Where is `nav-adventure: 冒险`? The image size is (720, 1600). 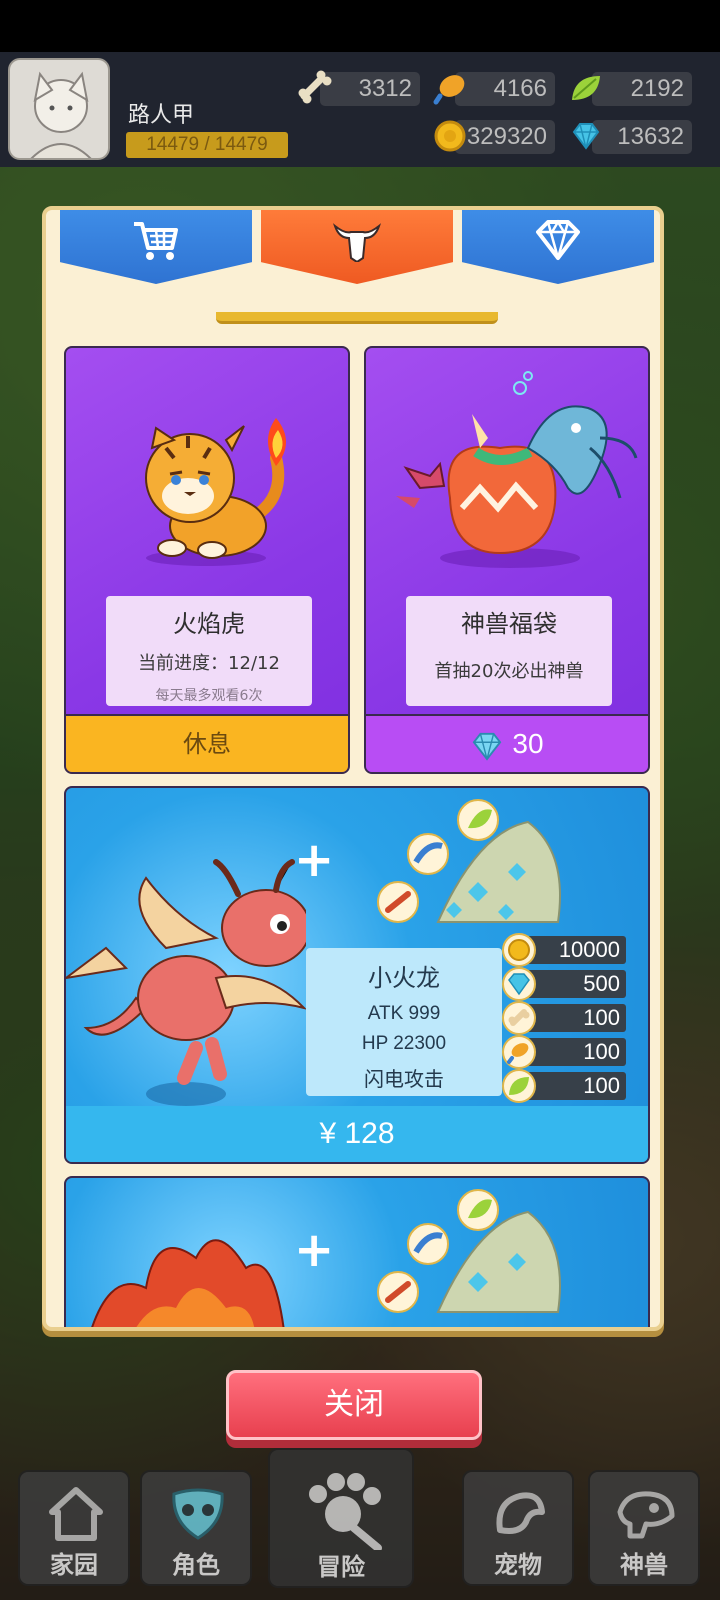 nav-adventure: 冒险 is located at coordinates (341, 1518).